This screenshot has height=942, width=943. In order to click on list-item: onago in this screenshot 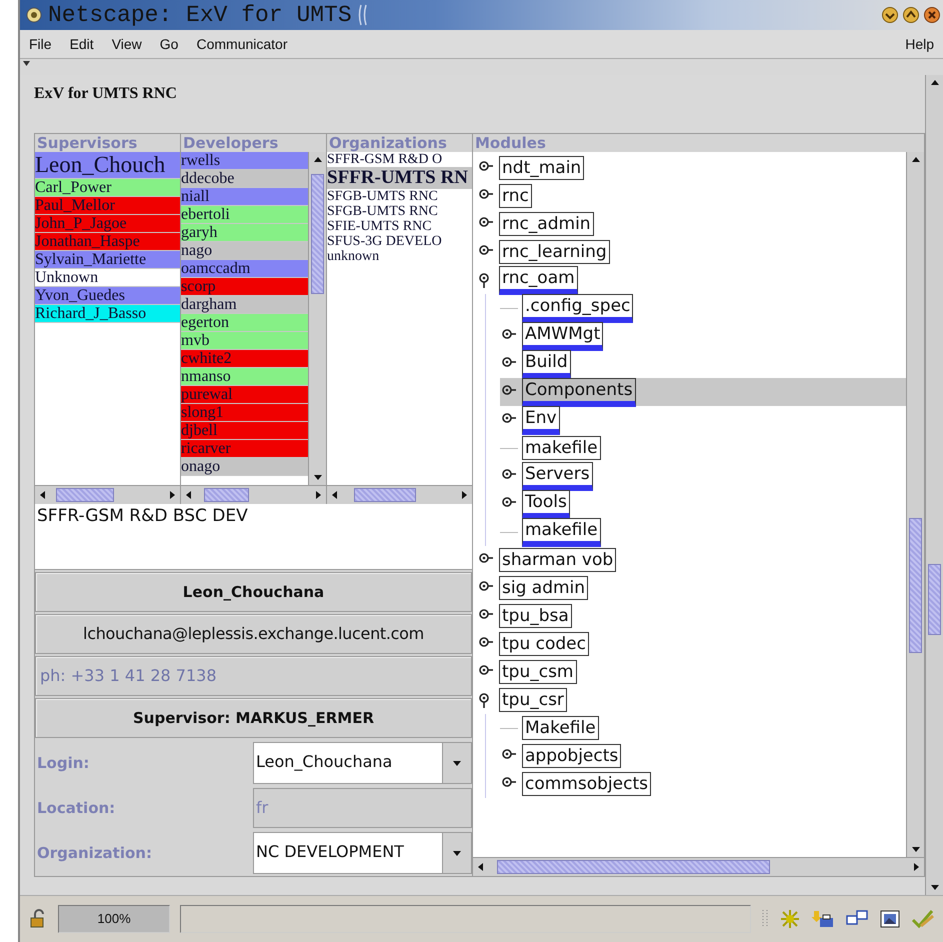, I will do `click(244, 467)`.